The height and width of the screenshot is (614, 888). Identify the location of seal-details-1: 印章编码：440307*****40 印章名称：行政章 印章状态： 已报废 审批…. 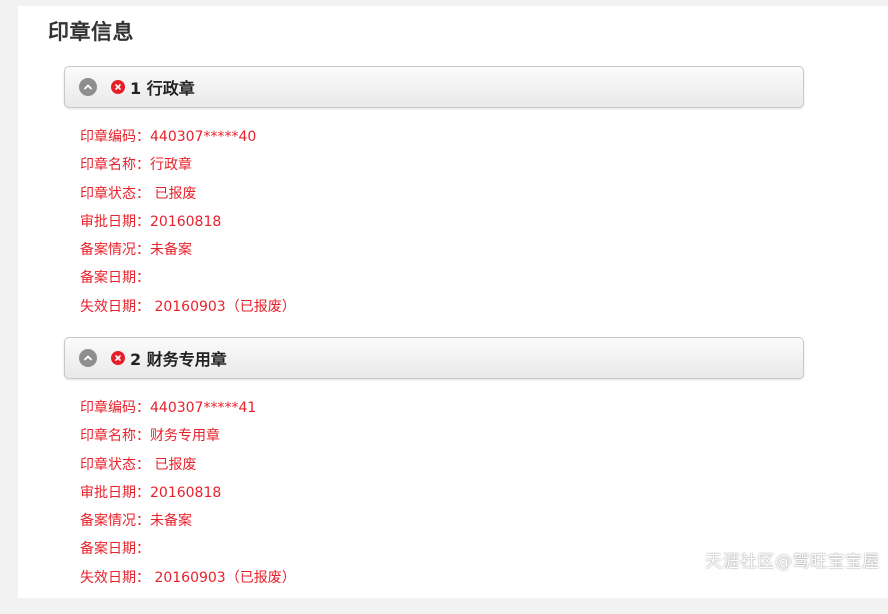
(188, 222).